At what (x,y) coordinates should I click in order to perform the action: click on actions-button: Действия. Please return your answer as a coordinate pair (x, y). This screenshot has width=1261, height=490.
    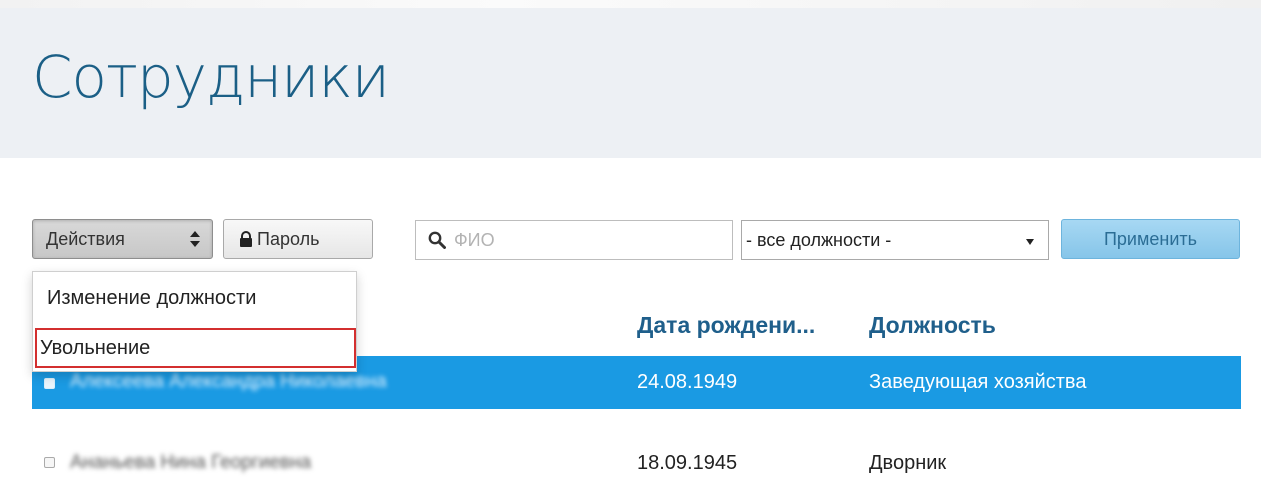
    Looking at the image, I should click on (122, 239).